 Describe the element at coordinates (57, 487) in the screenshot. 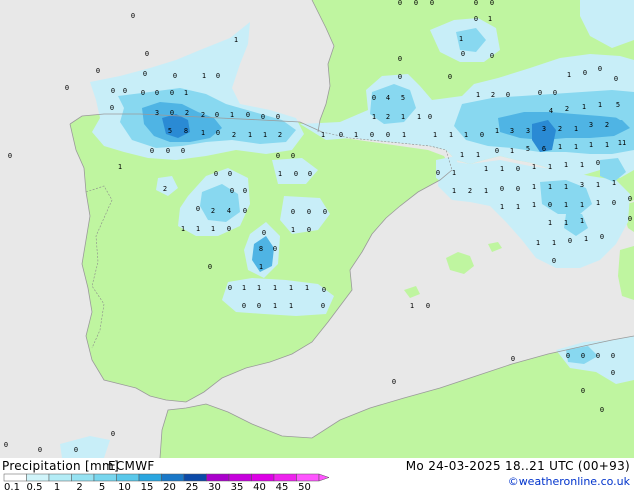

I see `legend-tick-label: 1` at that location.